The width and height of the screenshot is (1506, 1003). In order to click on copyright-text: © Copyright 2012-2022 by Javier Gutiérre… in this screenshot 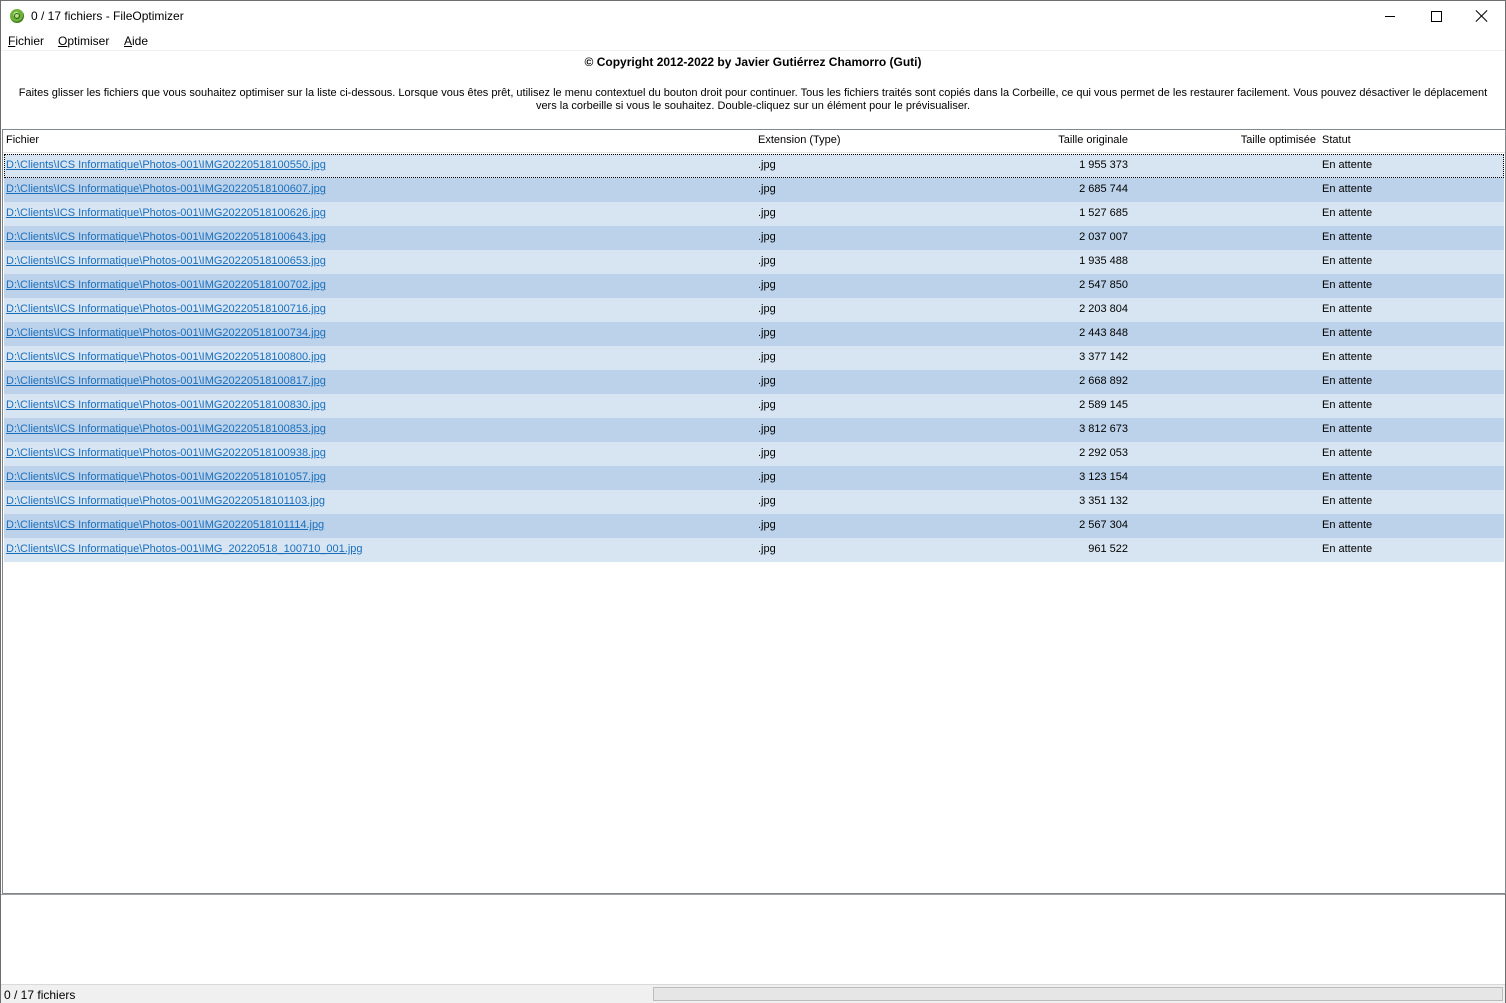, I will do `click(753, 62)`.